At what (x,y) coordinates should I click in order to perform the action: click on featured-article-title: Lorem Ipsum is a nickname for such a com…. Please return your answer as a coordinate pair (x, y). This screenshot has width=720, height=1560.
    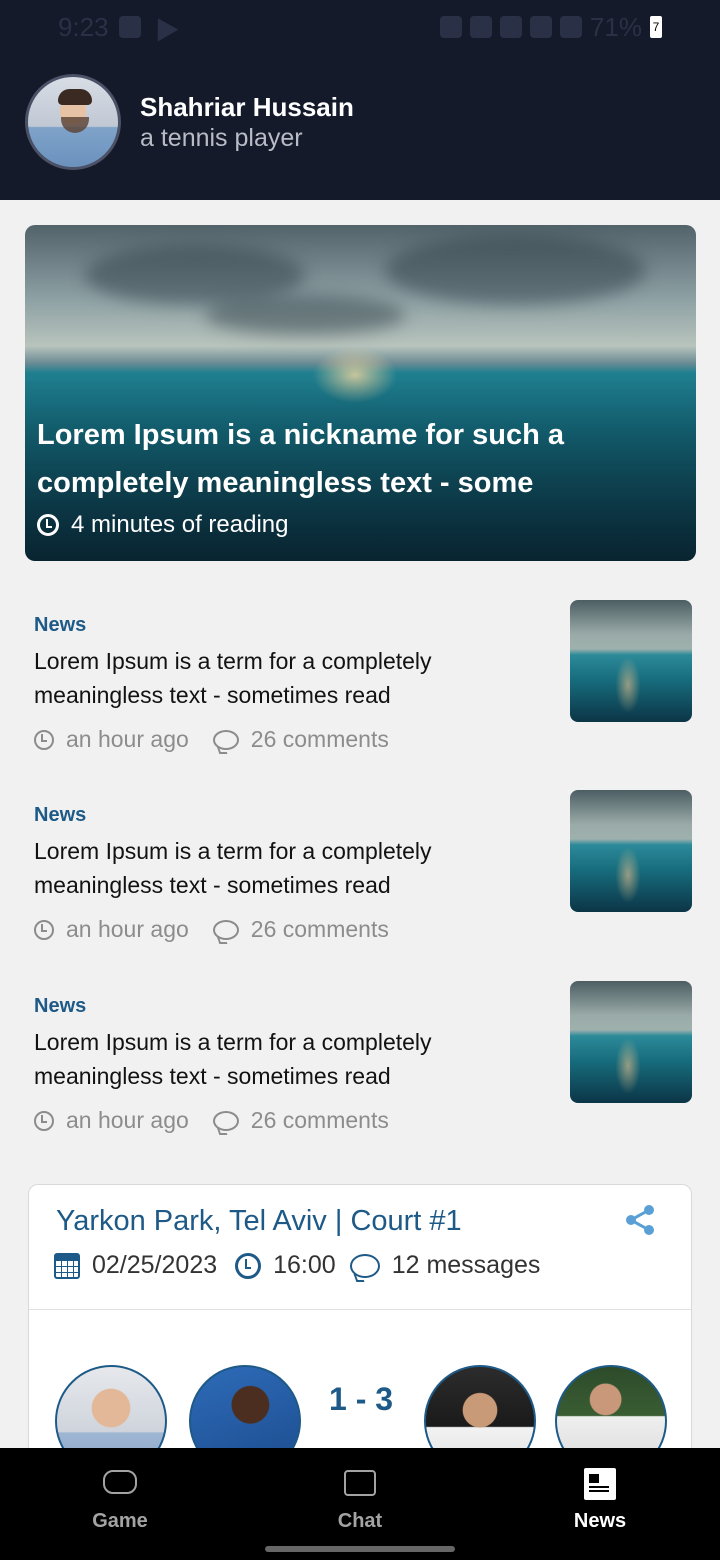
    Looking at the image, I should click on (300, 459).